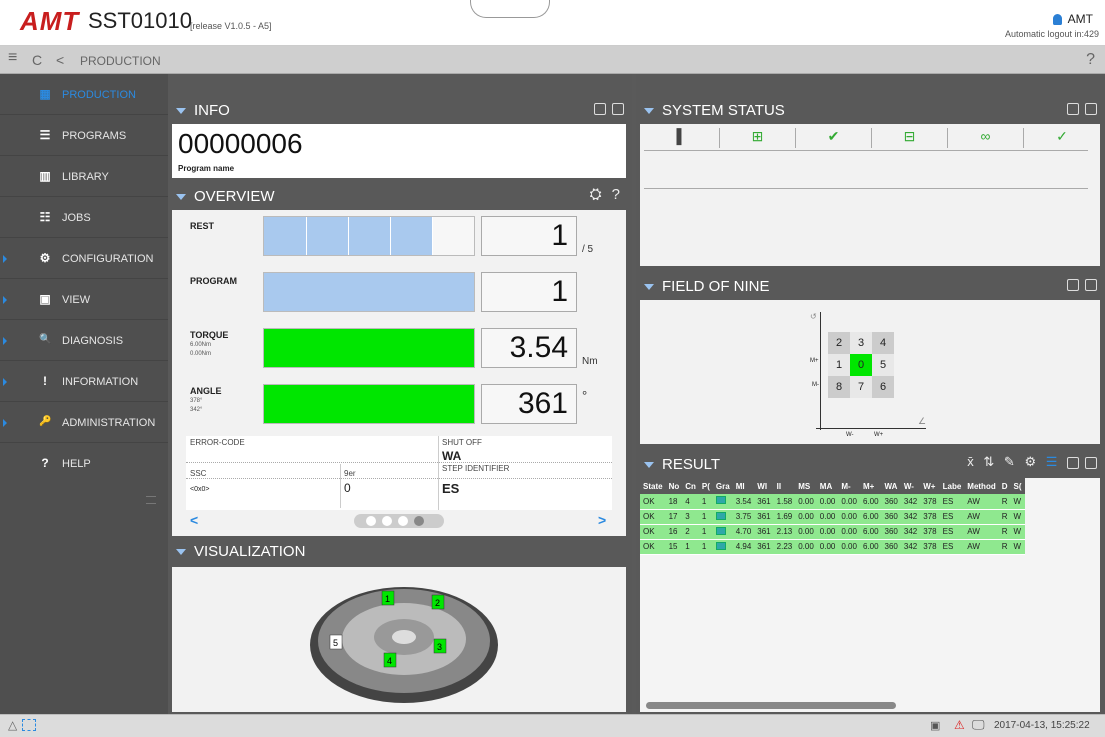 The height and width of the screenshot is (737, 1105). Describe the element at coordinates (84, 94) in the screenshot. I see `sidebar-item-production: ▦ PRODUCTION` at that location.